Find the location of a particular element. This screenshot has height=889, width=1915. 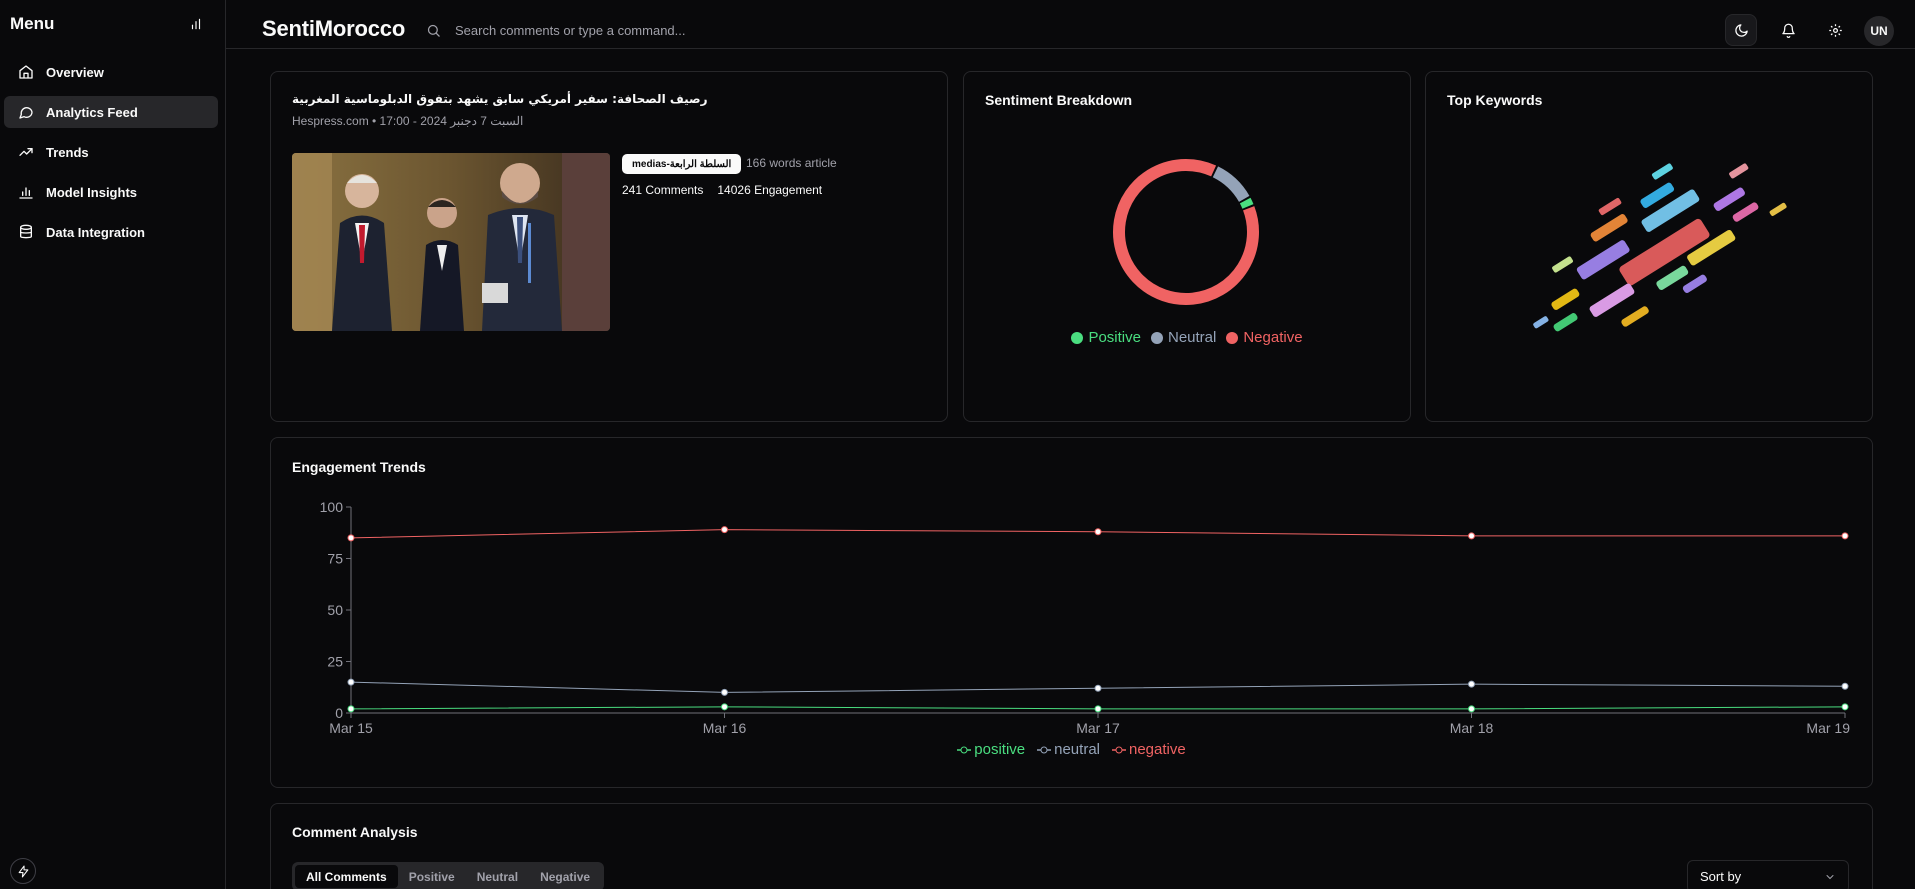

sidebar-item-label: Trends is located at coordinates (67, 152).